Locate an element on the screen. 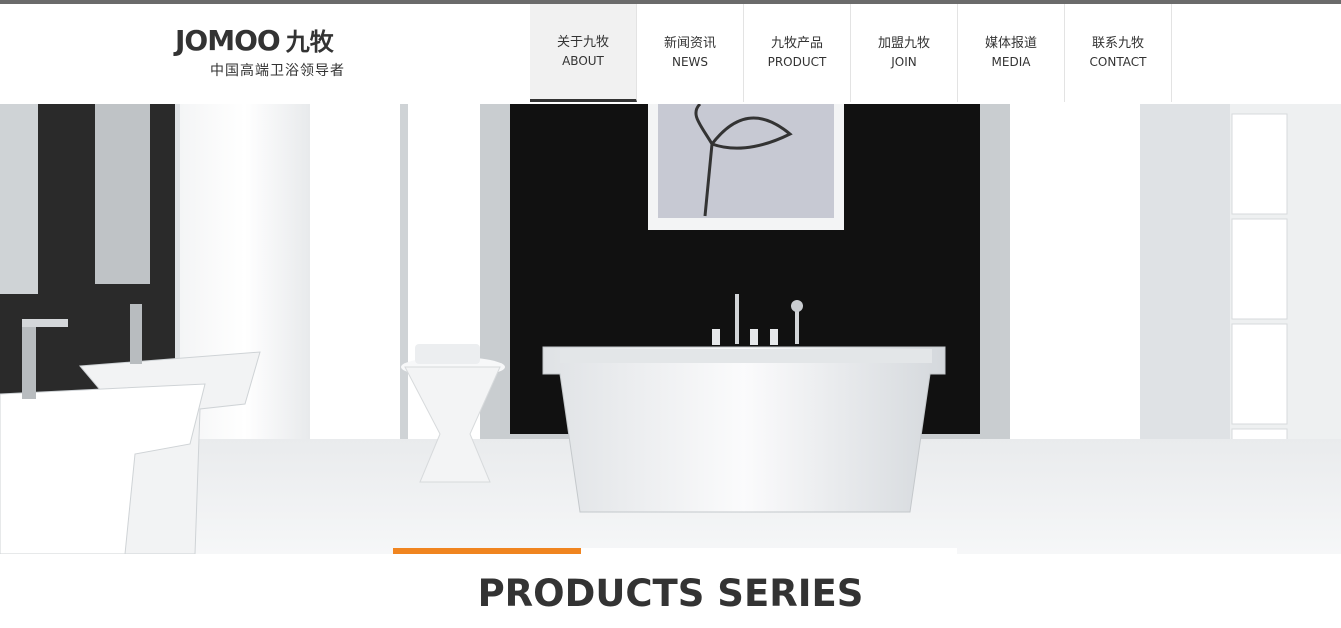 This screenshot has height=628, width=1341. nav-item-contact: 联系九牧 CONTACT is located at coordinates (1118, 53).